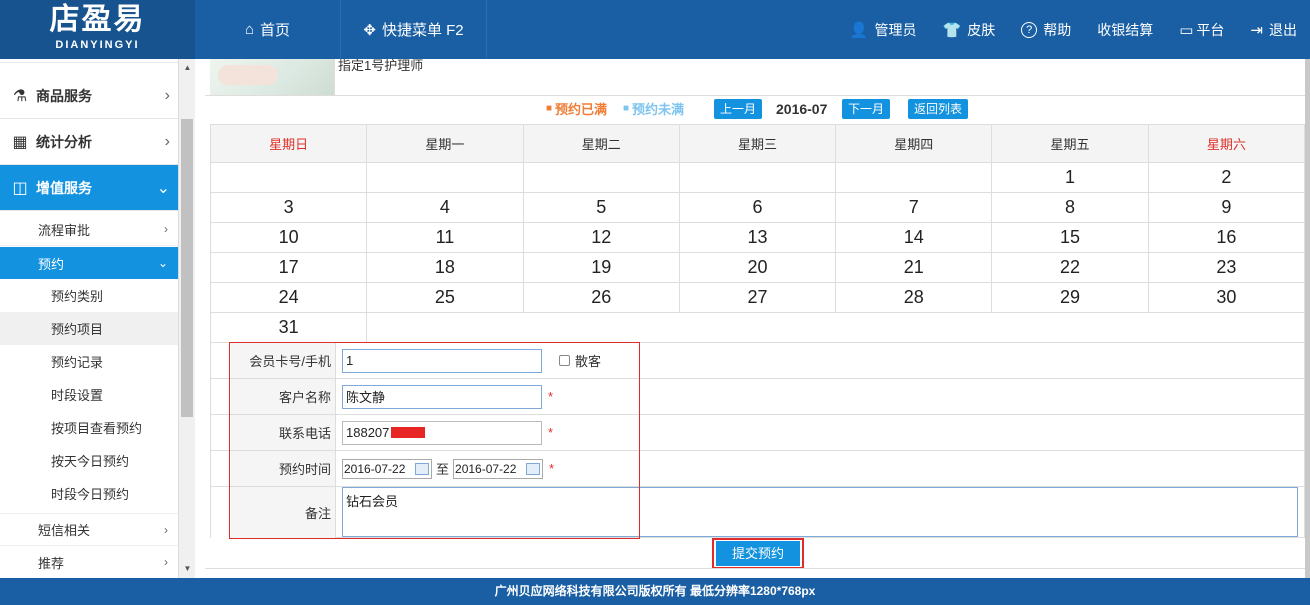 The width and height of the screenshot is (1310, 605). Describe the element at coordinates (445, 237) in the screenshot. I see `calendar-day-cell: 11` at that location.